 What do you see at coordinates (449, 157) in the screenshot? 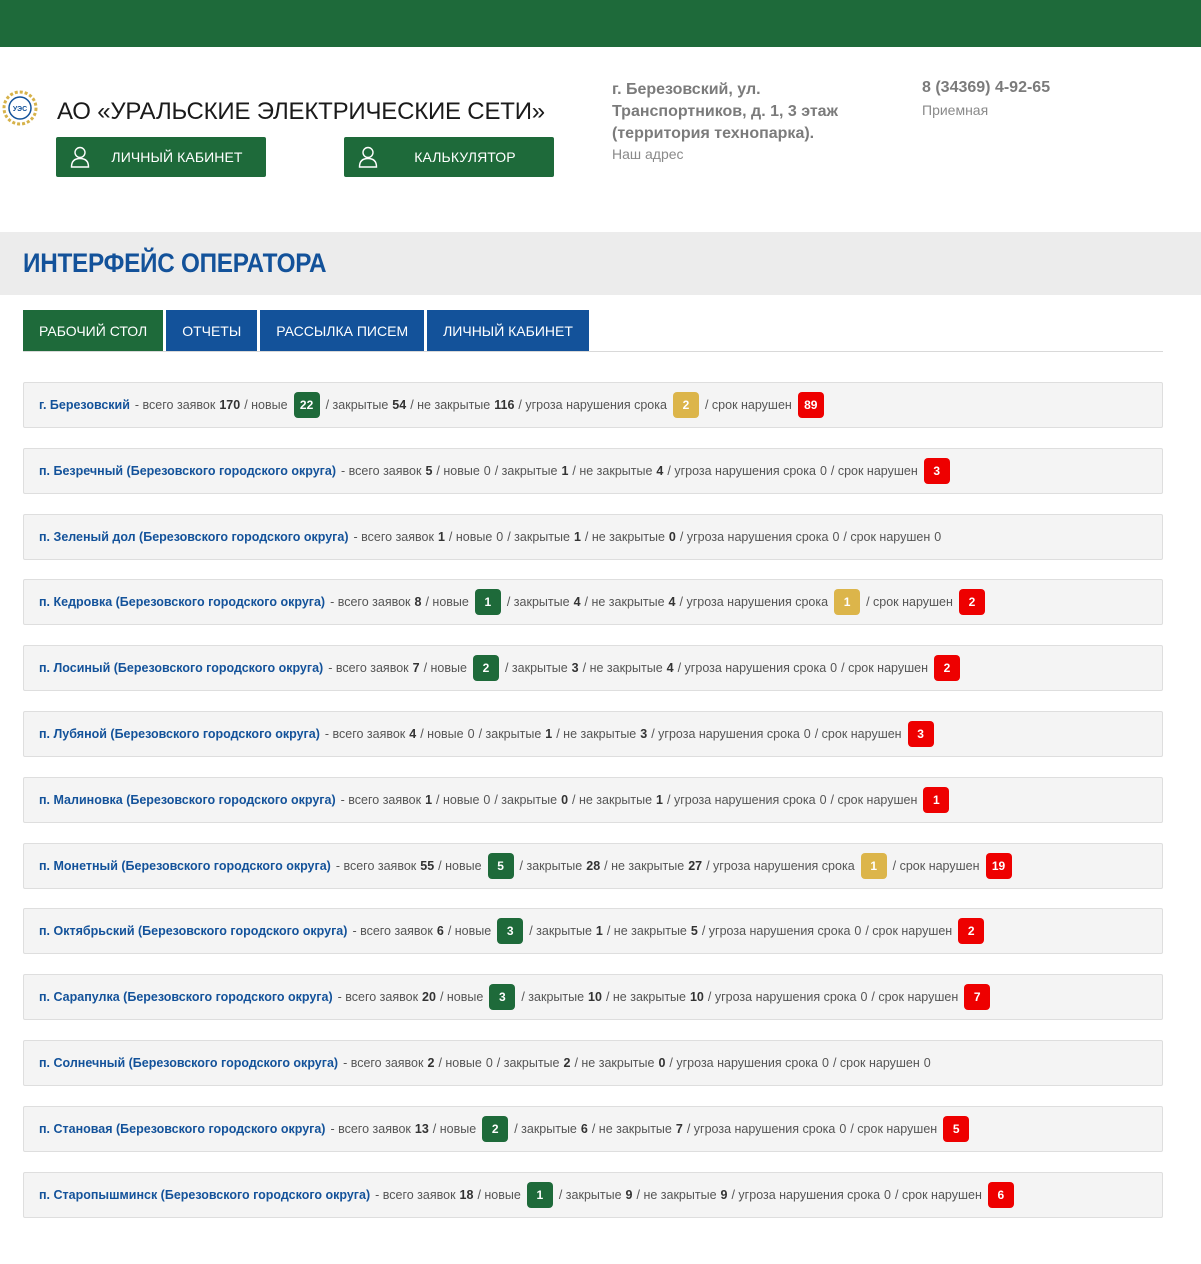
I see `calculator-button: КАЛЬКУЛЯТОР` at bounding box center [449, 157].